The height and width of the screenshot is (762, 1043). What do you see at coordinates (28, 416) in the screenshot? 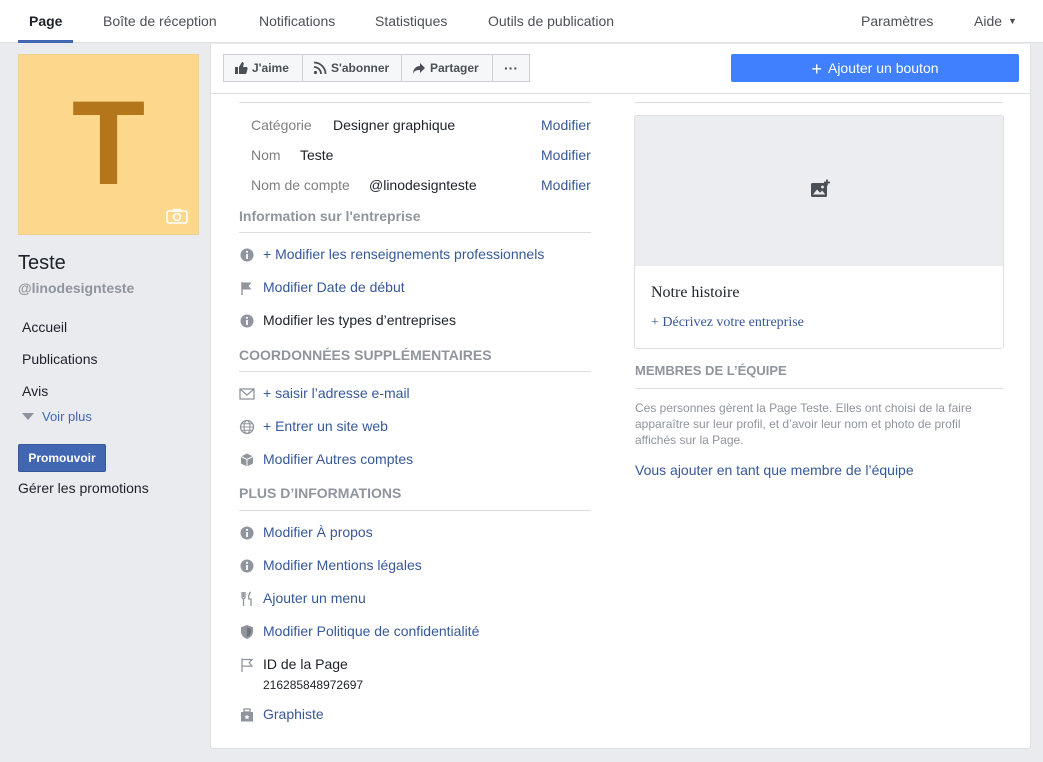
I see `triangle-down-icon` at bounding box center [28, 416].